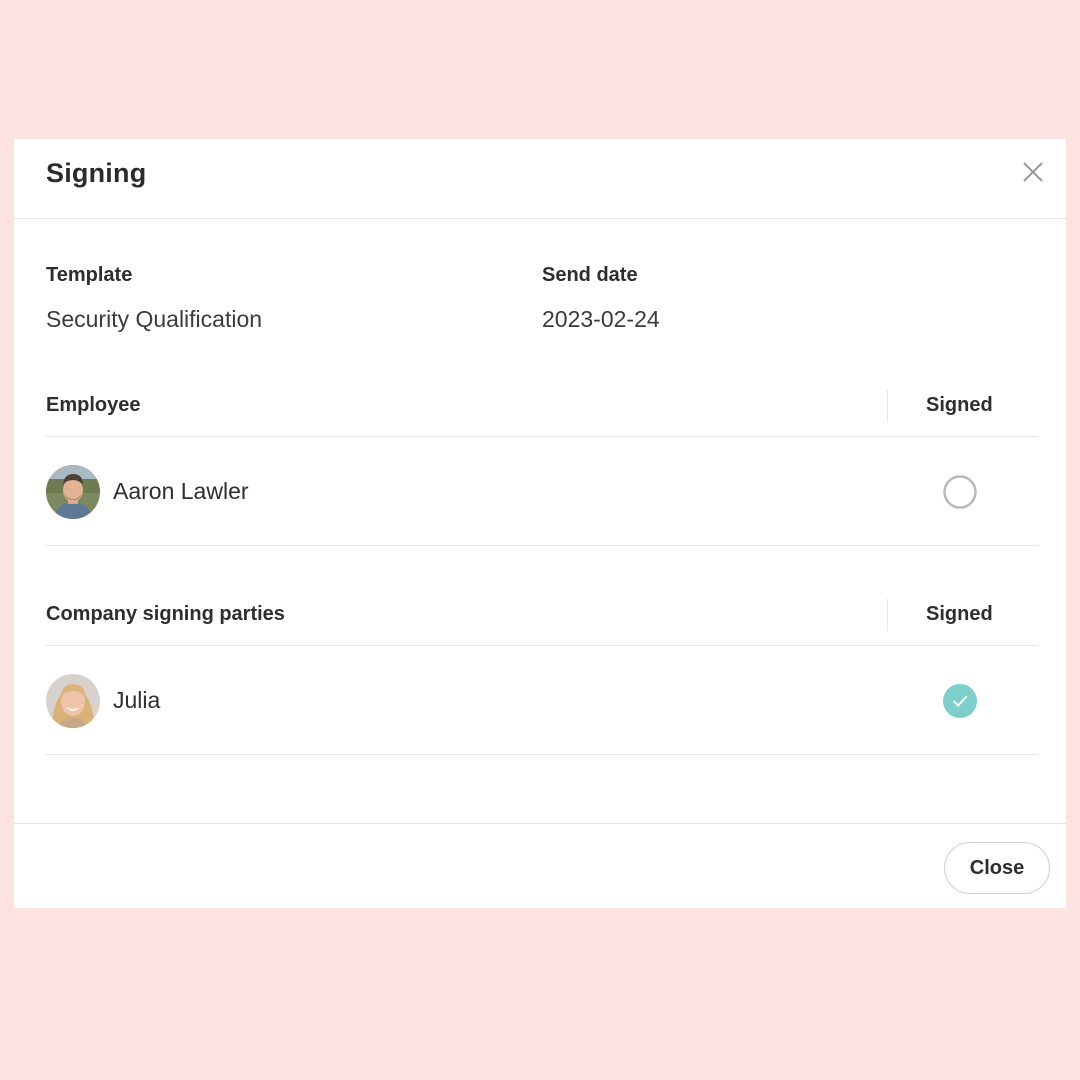 The width and height of the screenshot is (1080, 1080). I want to click on employee-row: Aaron Lawler, so click(542, 492).